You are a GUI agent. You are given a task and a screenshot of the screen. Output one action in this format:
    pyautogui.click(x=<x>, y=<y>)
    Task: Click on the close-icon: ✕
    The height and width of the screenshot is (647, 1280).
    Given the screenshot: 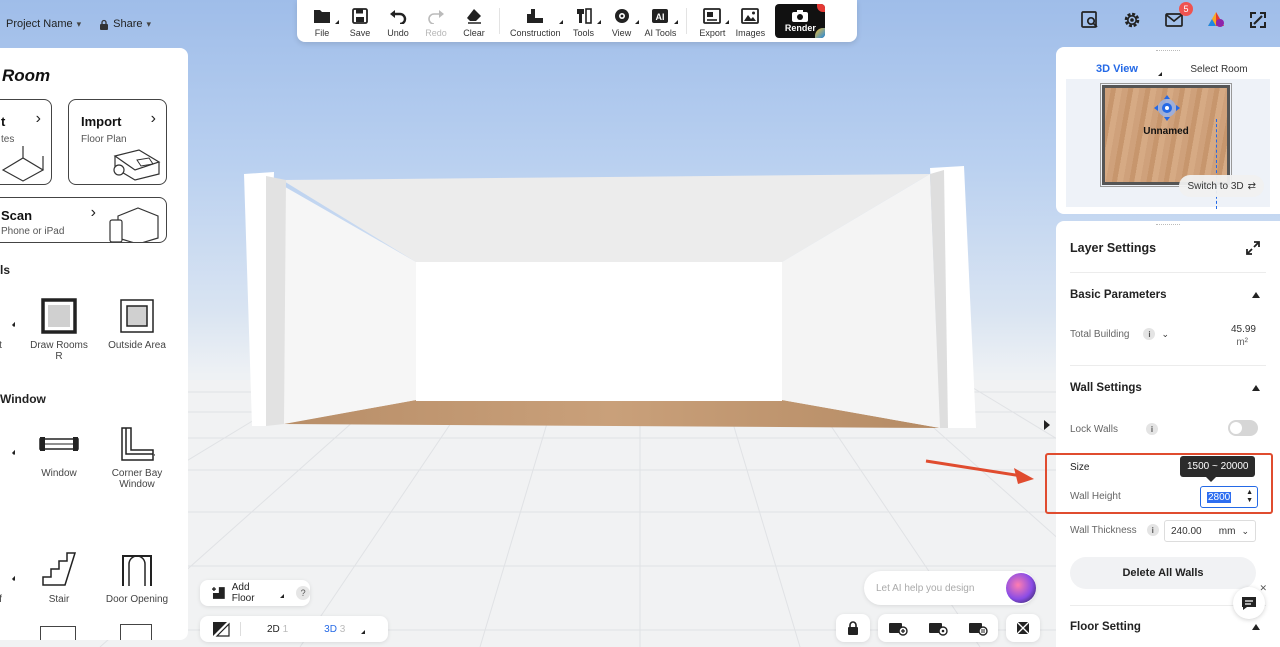 What is the action you would take?
    pyautogui.click(x=1263, y=588)
    